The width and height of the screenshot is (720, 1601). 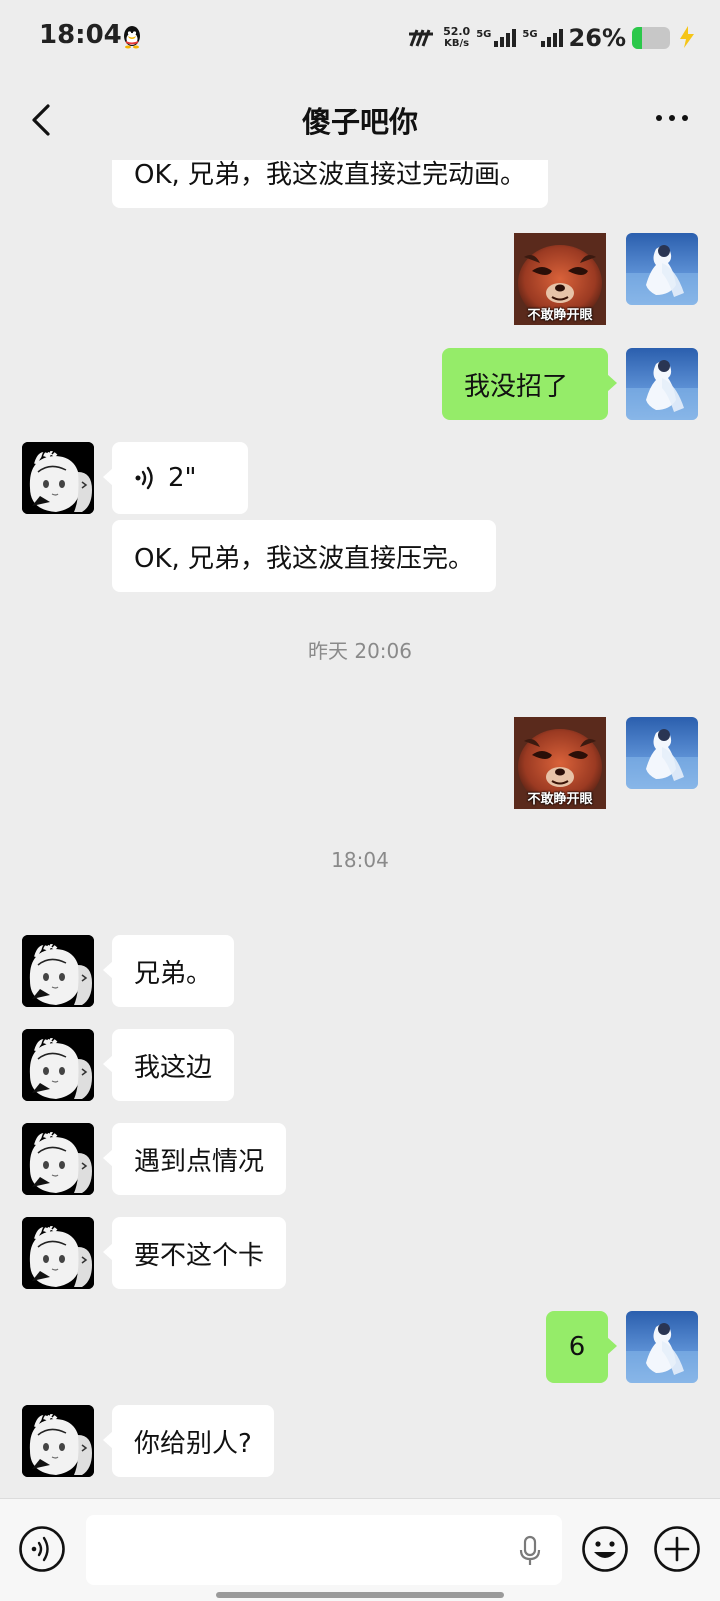 What do you see at coordinates (457, 43) in the screenshot?
I see `net-speed-unit: KB/s` at bounding box center [457, 43].